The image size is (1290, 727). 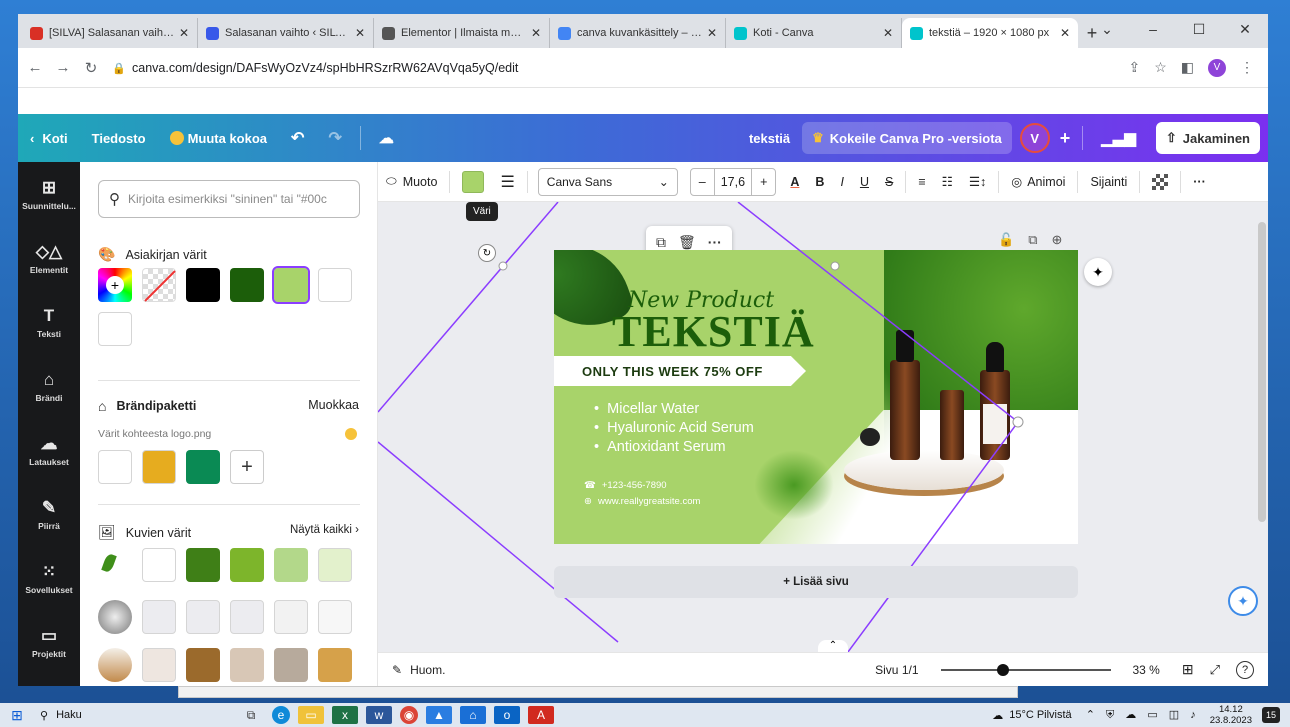 What do you see at coordinates (281, 715) in the screenshot?
I see `edge-icon: e` at bounding box center [281, 715].